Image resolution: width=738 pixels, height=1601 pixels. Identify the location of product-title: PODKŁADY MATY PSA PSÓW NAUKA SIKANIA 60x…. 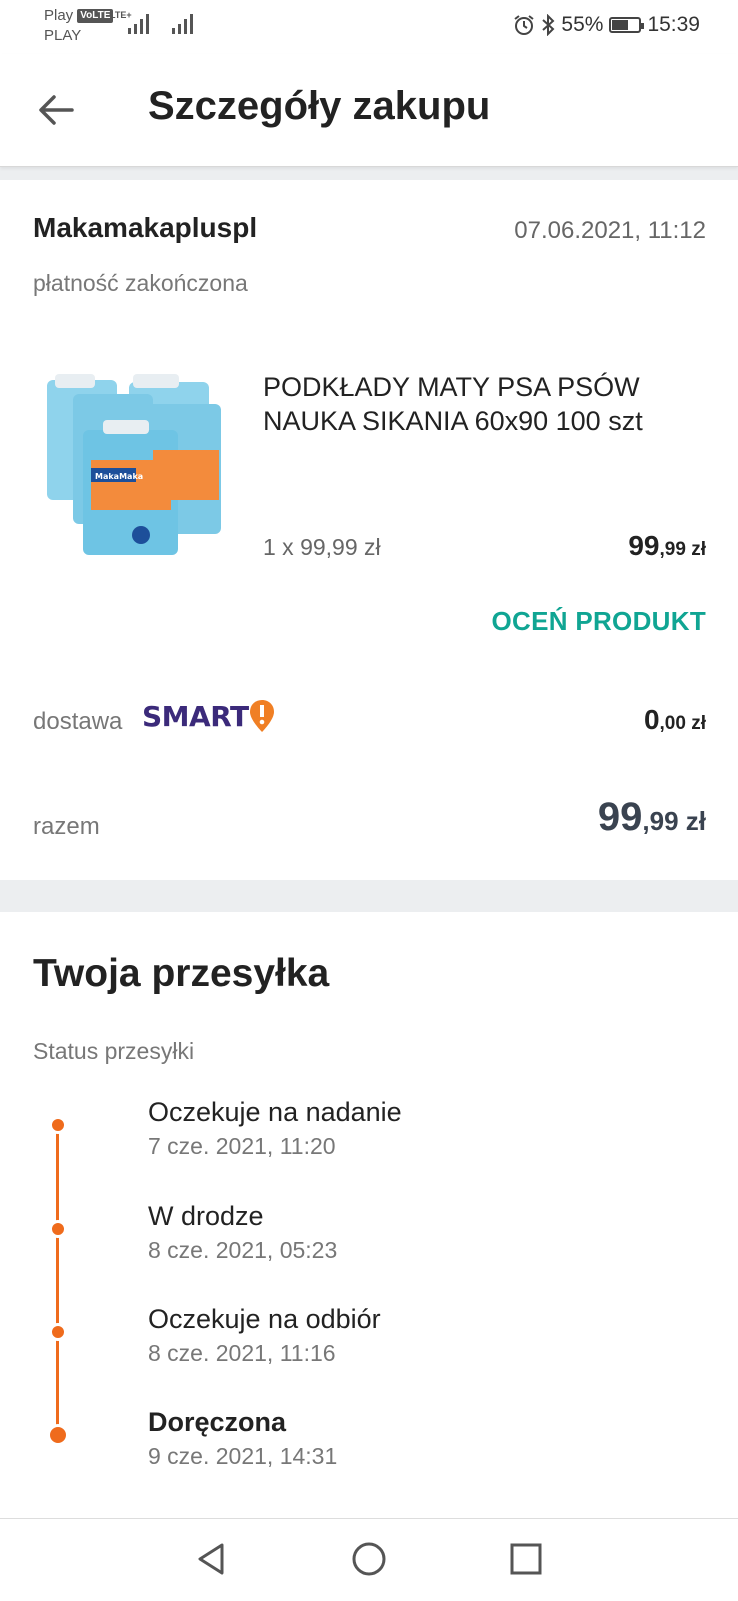
(483, 404).